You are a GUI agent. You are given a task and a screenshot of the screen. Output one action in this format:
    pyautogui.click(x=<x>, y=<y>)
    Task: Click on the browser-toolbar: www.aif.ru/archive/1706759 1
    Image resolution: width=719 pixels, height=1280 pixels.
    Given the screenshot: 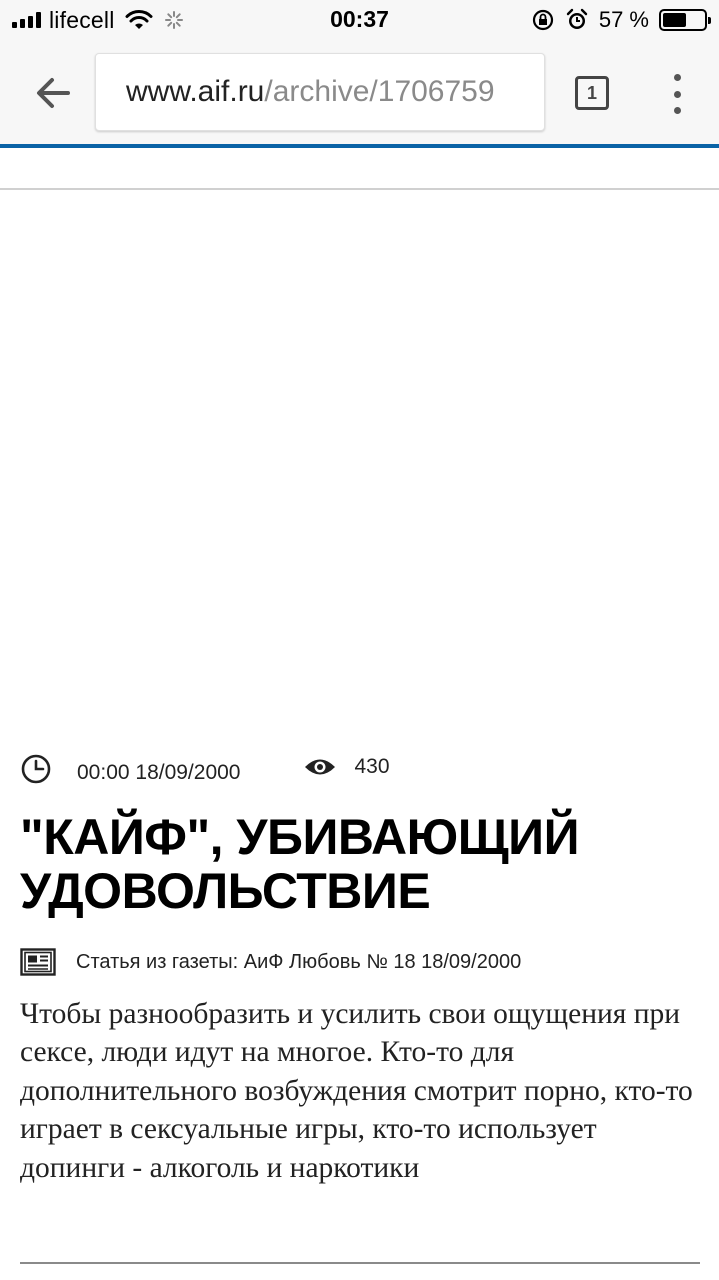 What is the action you would take?
    pyautogui.click(x=359, y=92)
    